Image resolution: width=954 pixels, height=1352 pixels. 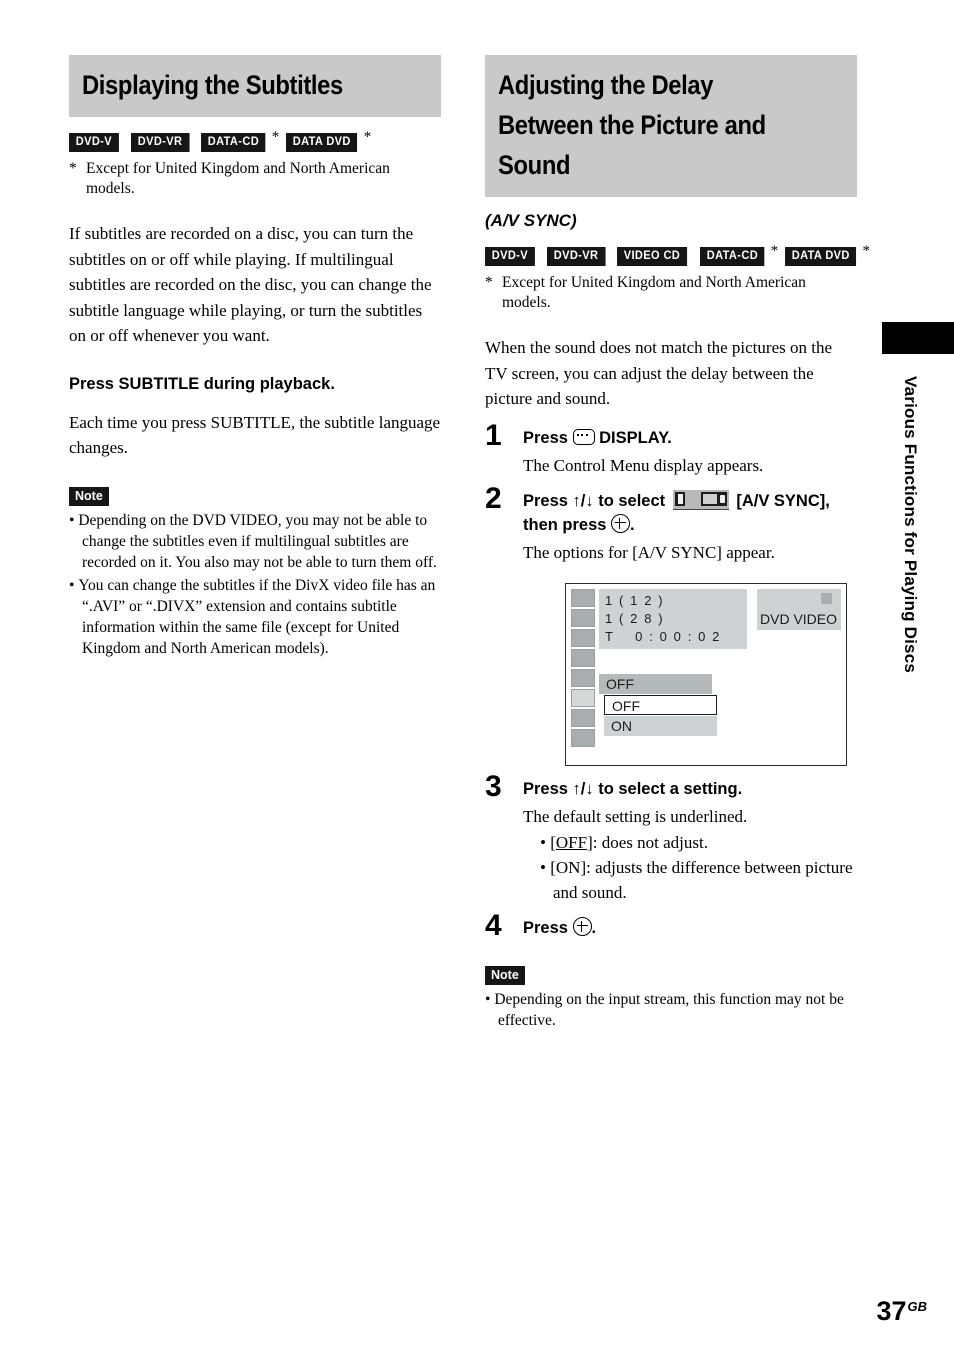 I want to click on screen-current-setting: OFF, so click(x=655, y=683).